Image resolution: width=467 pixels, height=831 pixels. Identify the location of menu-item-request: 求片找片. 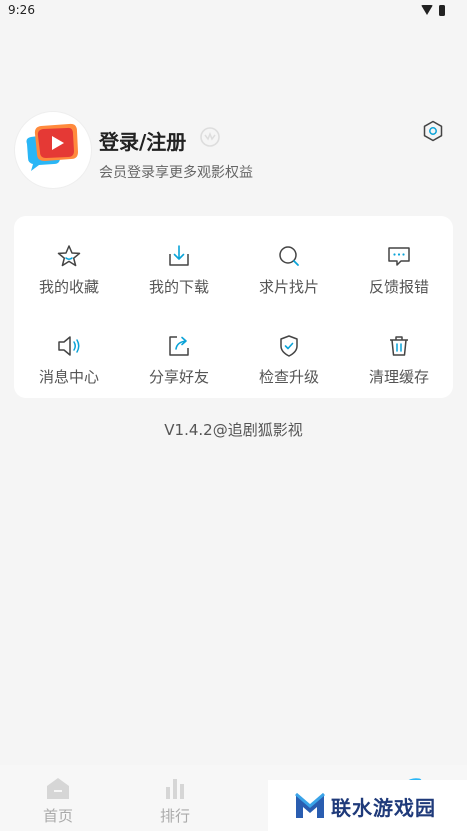
(289, 262).